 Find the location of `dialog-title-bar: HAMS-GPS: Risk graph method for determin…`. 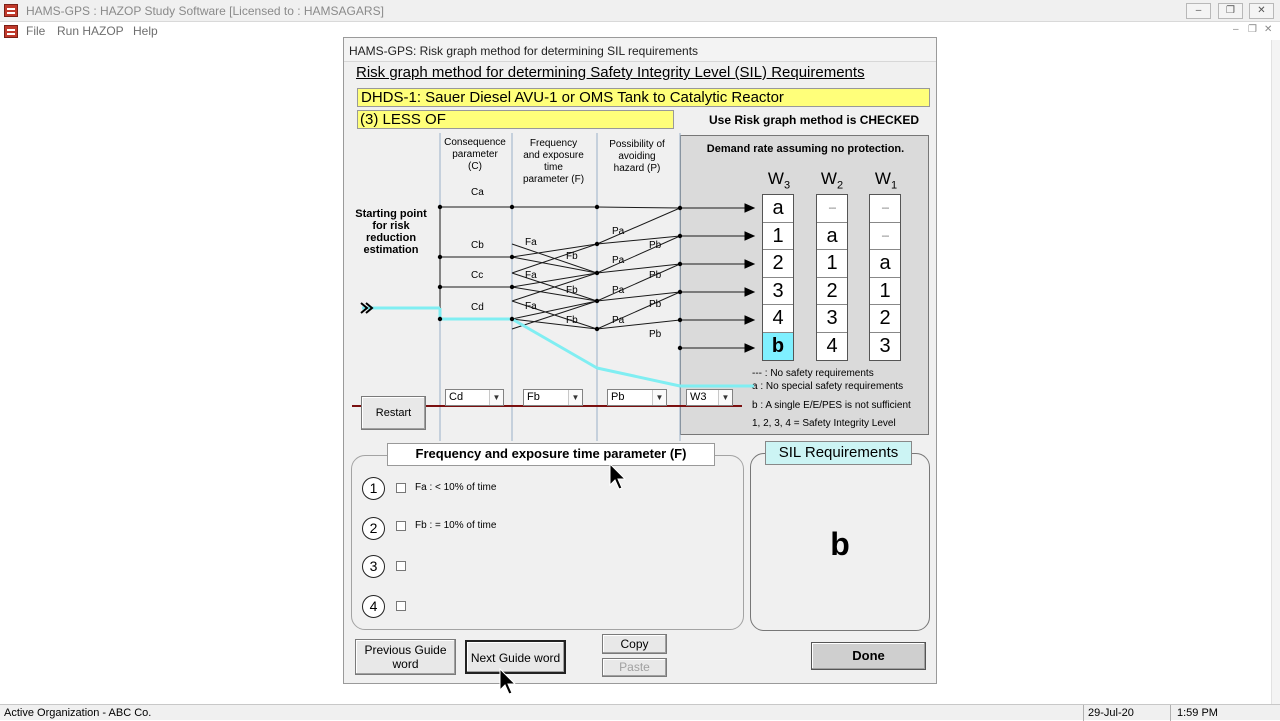

dialog-title-bar: HAMS-GPS: Risk graph method for determin… is located at coordinates (640, 50).